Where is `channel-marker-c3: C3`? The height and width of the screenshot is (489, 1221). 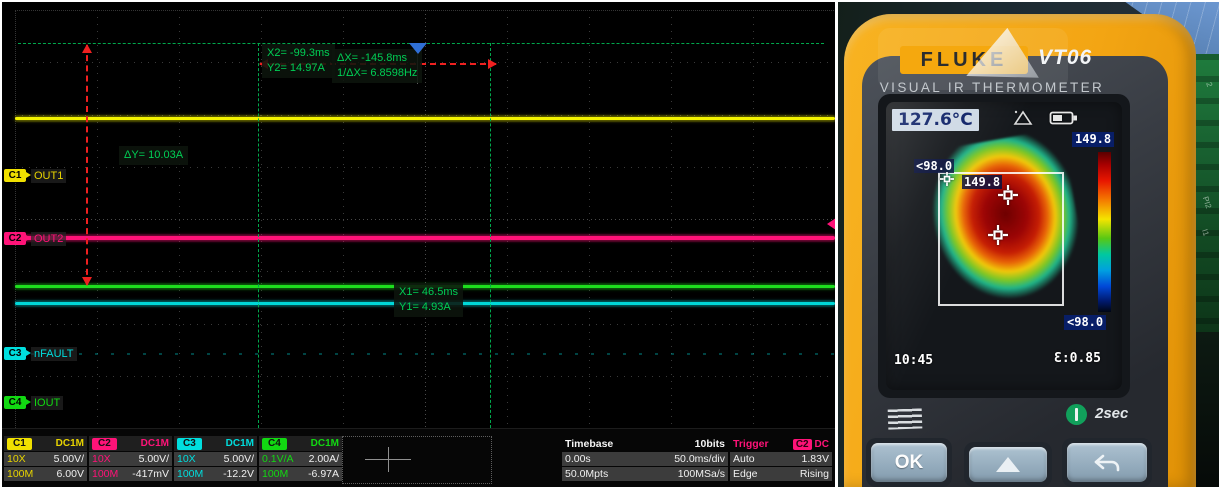 channel-marker-c3: C3 is located at coordinates (17, 353).